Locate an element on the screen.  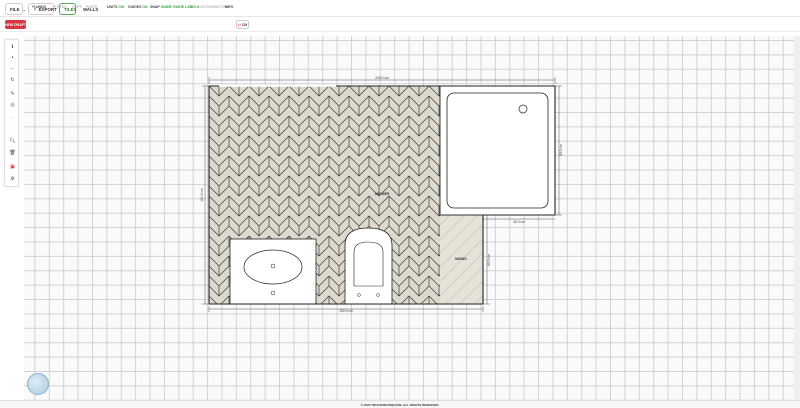
info-icon: ℹ is located at coordinates (12, 47).